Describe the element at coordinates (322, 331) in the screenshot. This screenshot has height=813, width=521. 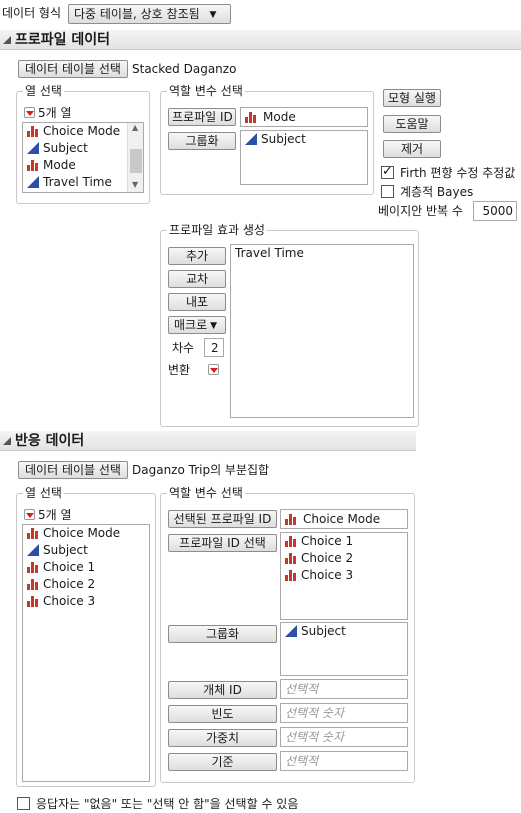
I see `profile-effects-list: Travel Time` at that location.